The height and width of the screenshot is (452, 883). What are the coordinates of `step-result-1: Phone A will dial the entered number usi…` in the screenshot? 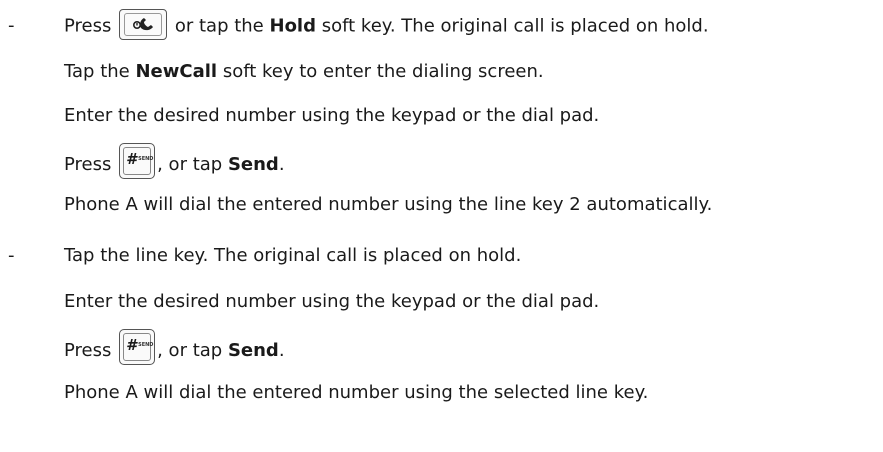 It's located at (388, 204).